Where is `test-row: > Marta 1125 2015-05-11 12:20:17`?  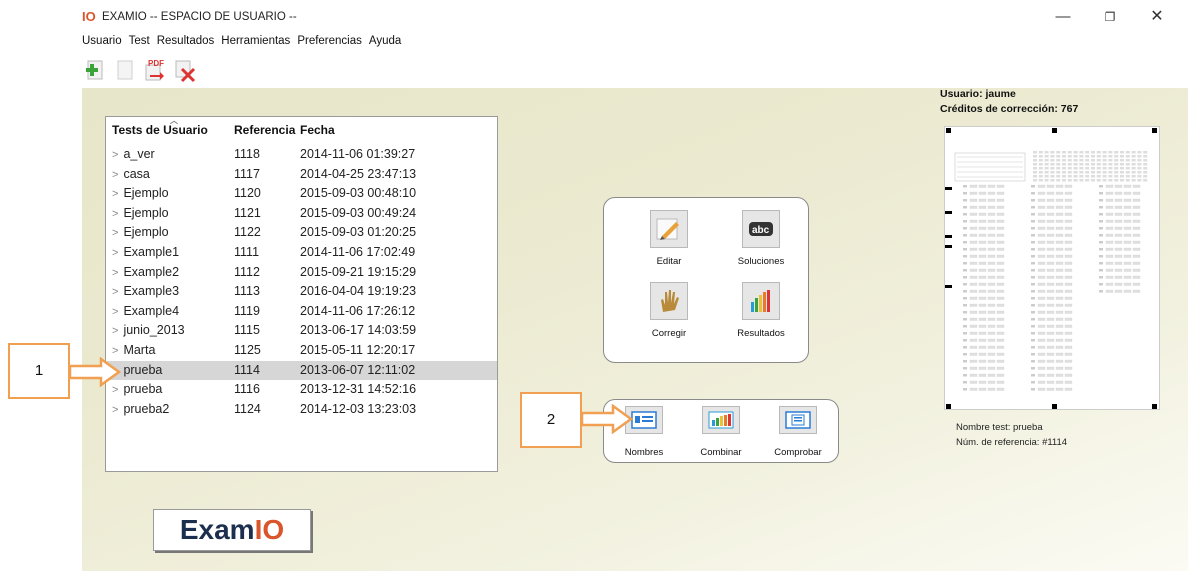
test-row: > Marta 1125 2015-05-11 12:20:17 is located at coordinates (301, 351).